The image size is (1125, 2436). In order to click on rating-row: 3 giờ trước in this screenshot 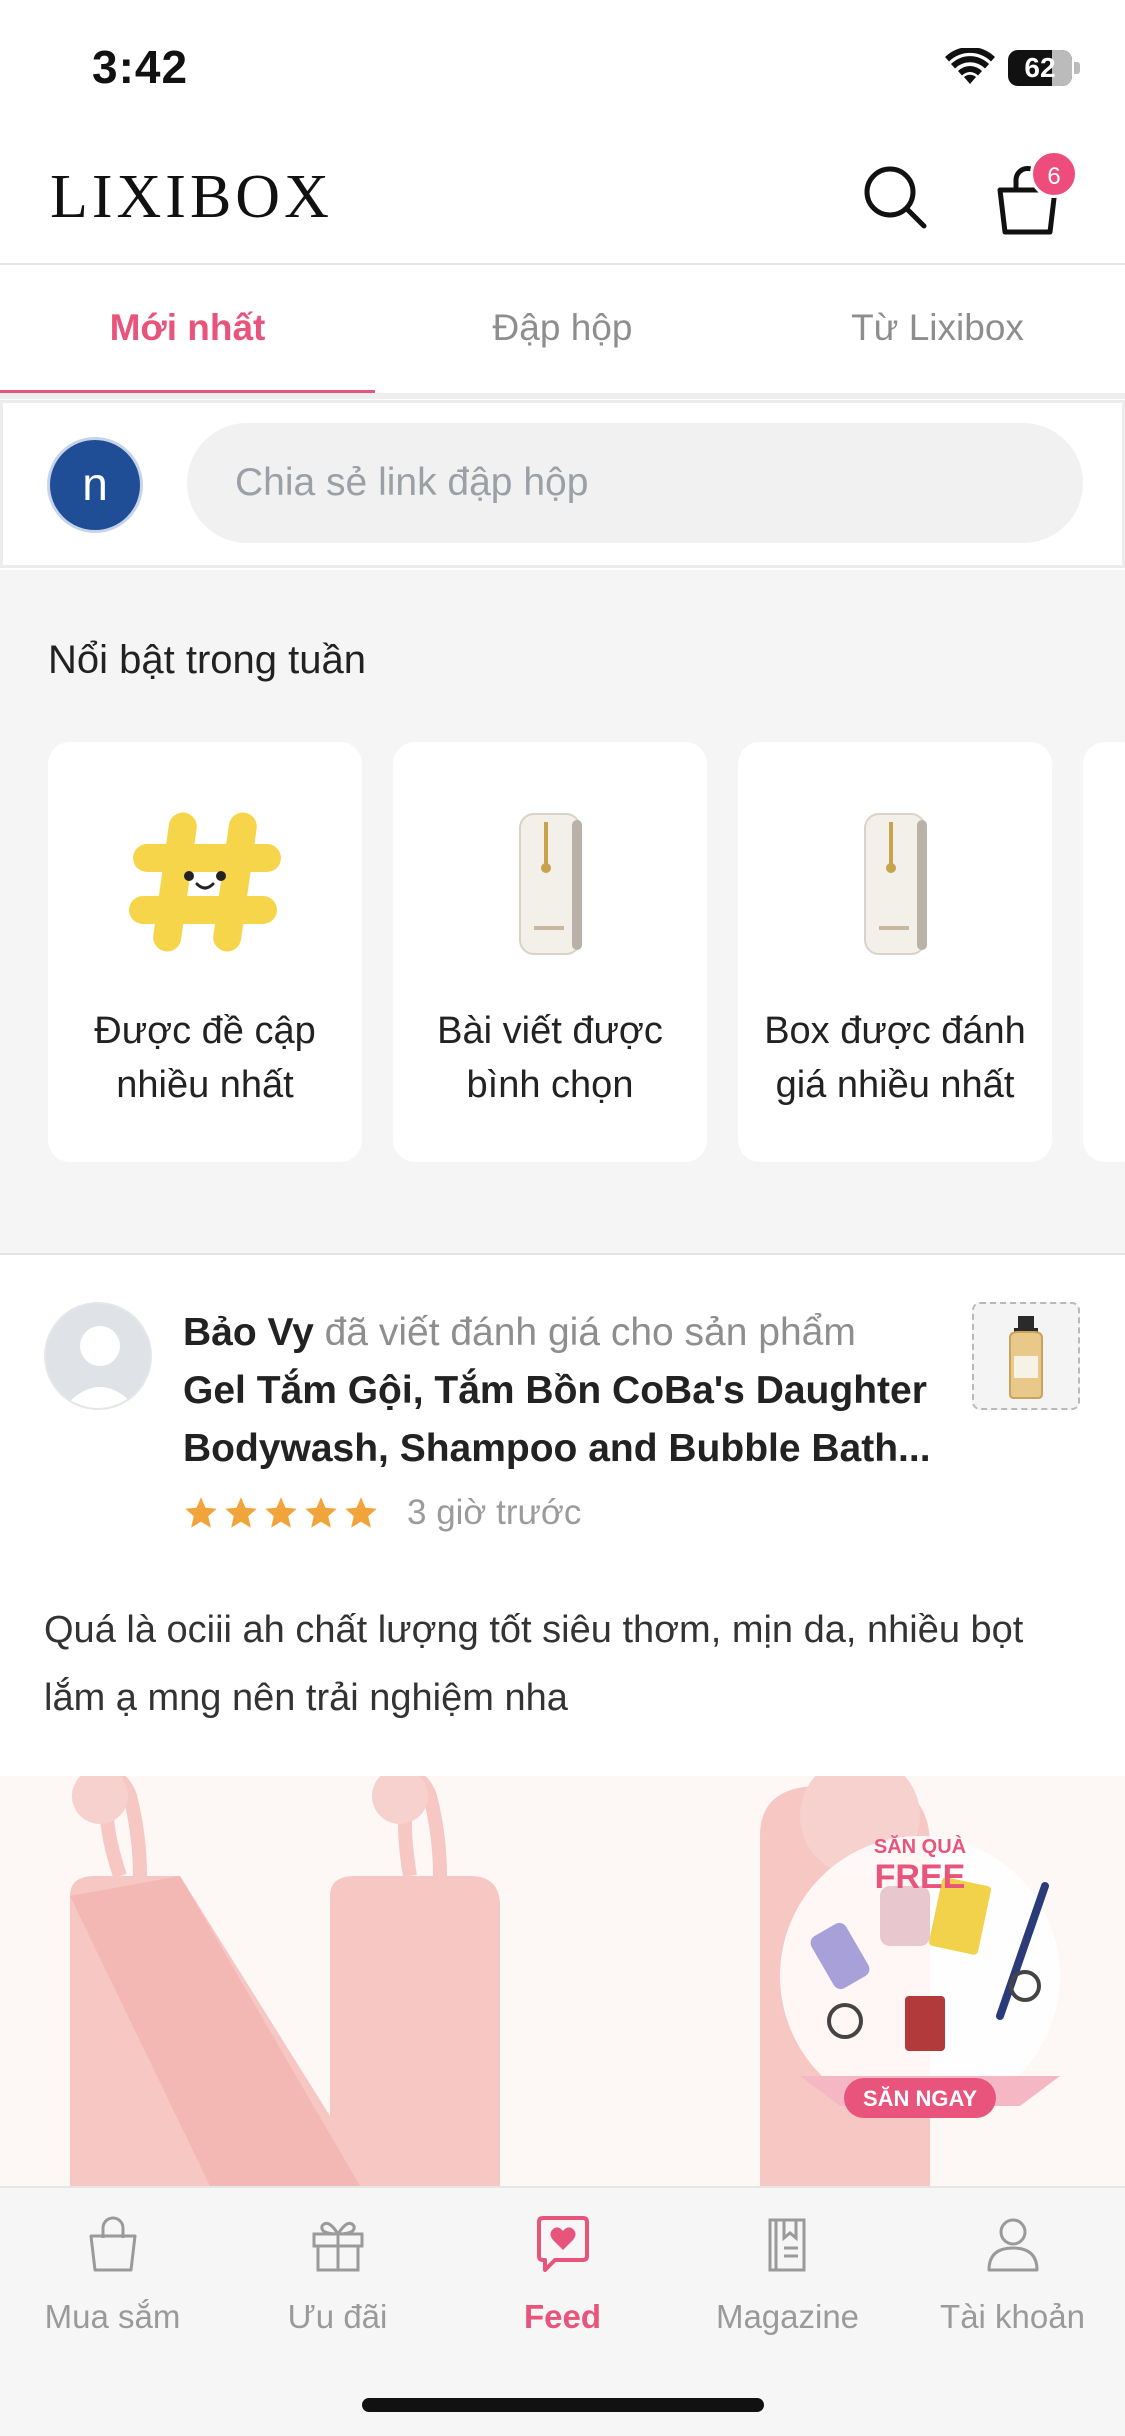, I will do `click(382, 1513)`.